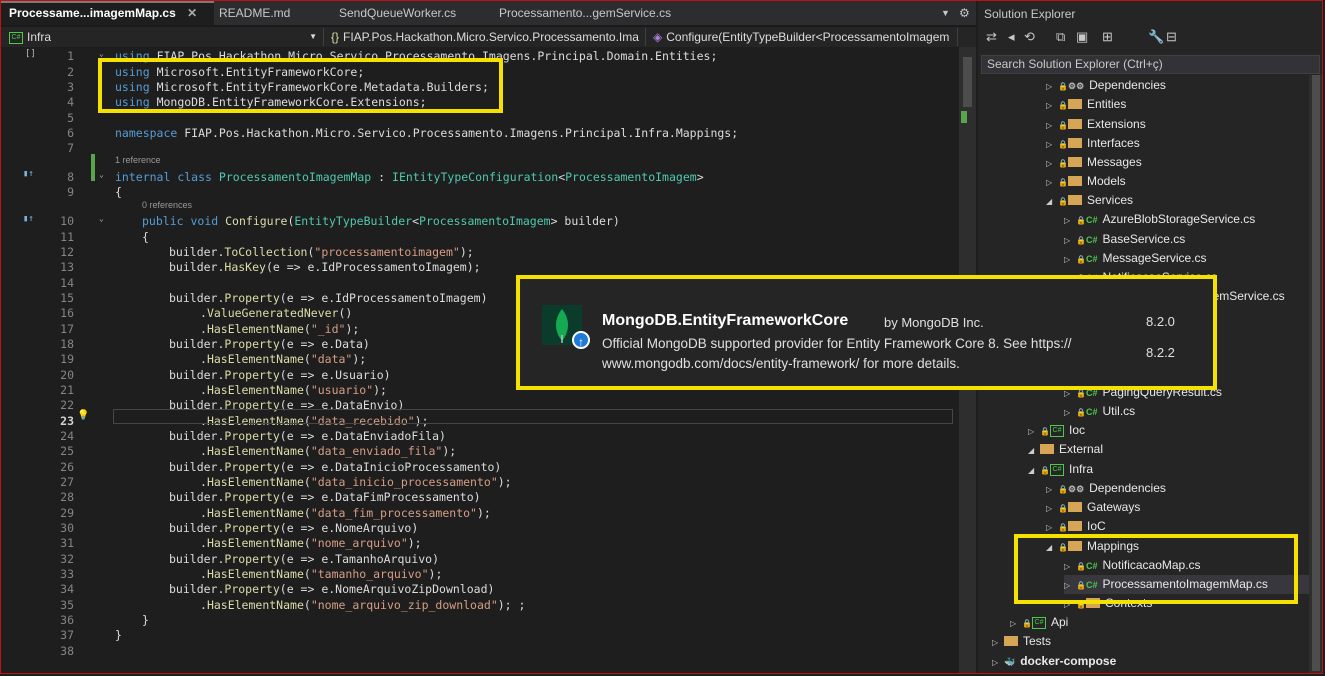  What do you see at coordinates (1135, 258) in the screenshot?
I see `tree-item: ▷ 🔒C# MessageService.cs` at bounding box center [1135, 258].